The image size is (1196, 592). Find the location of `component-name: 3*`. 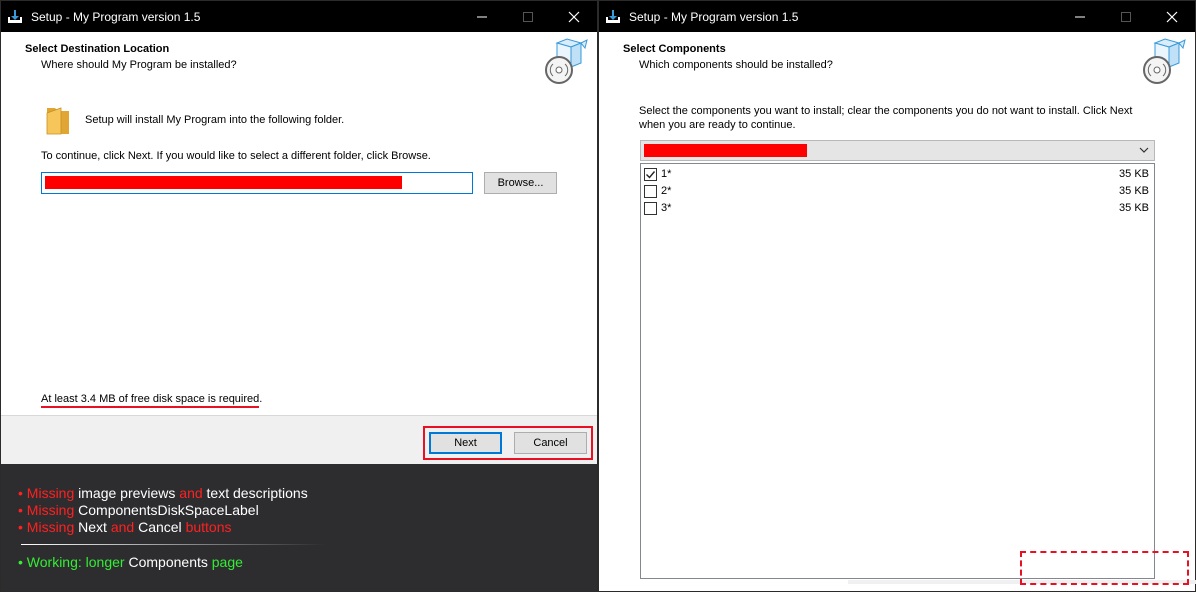

component-name: 3* is located at coordinates (666, 208).